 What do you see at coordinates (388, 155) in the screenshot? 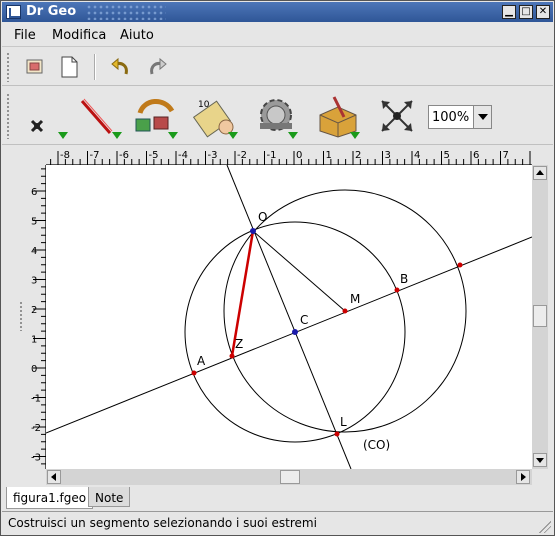
I see `ruler-label: 3` at bounding box center [388, 155].